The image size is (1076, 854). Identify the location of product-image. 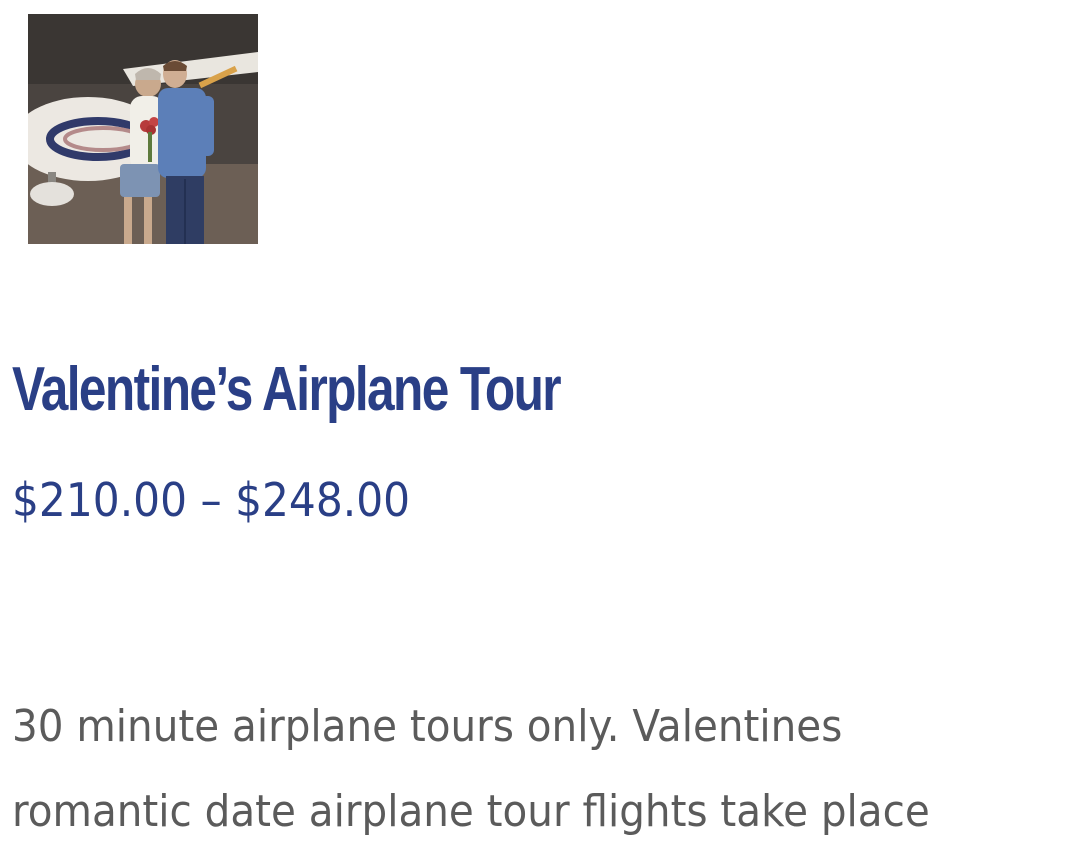
(143, 129).